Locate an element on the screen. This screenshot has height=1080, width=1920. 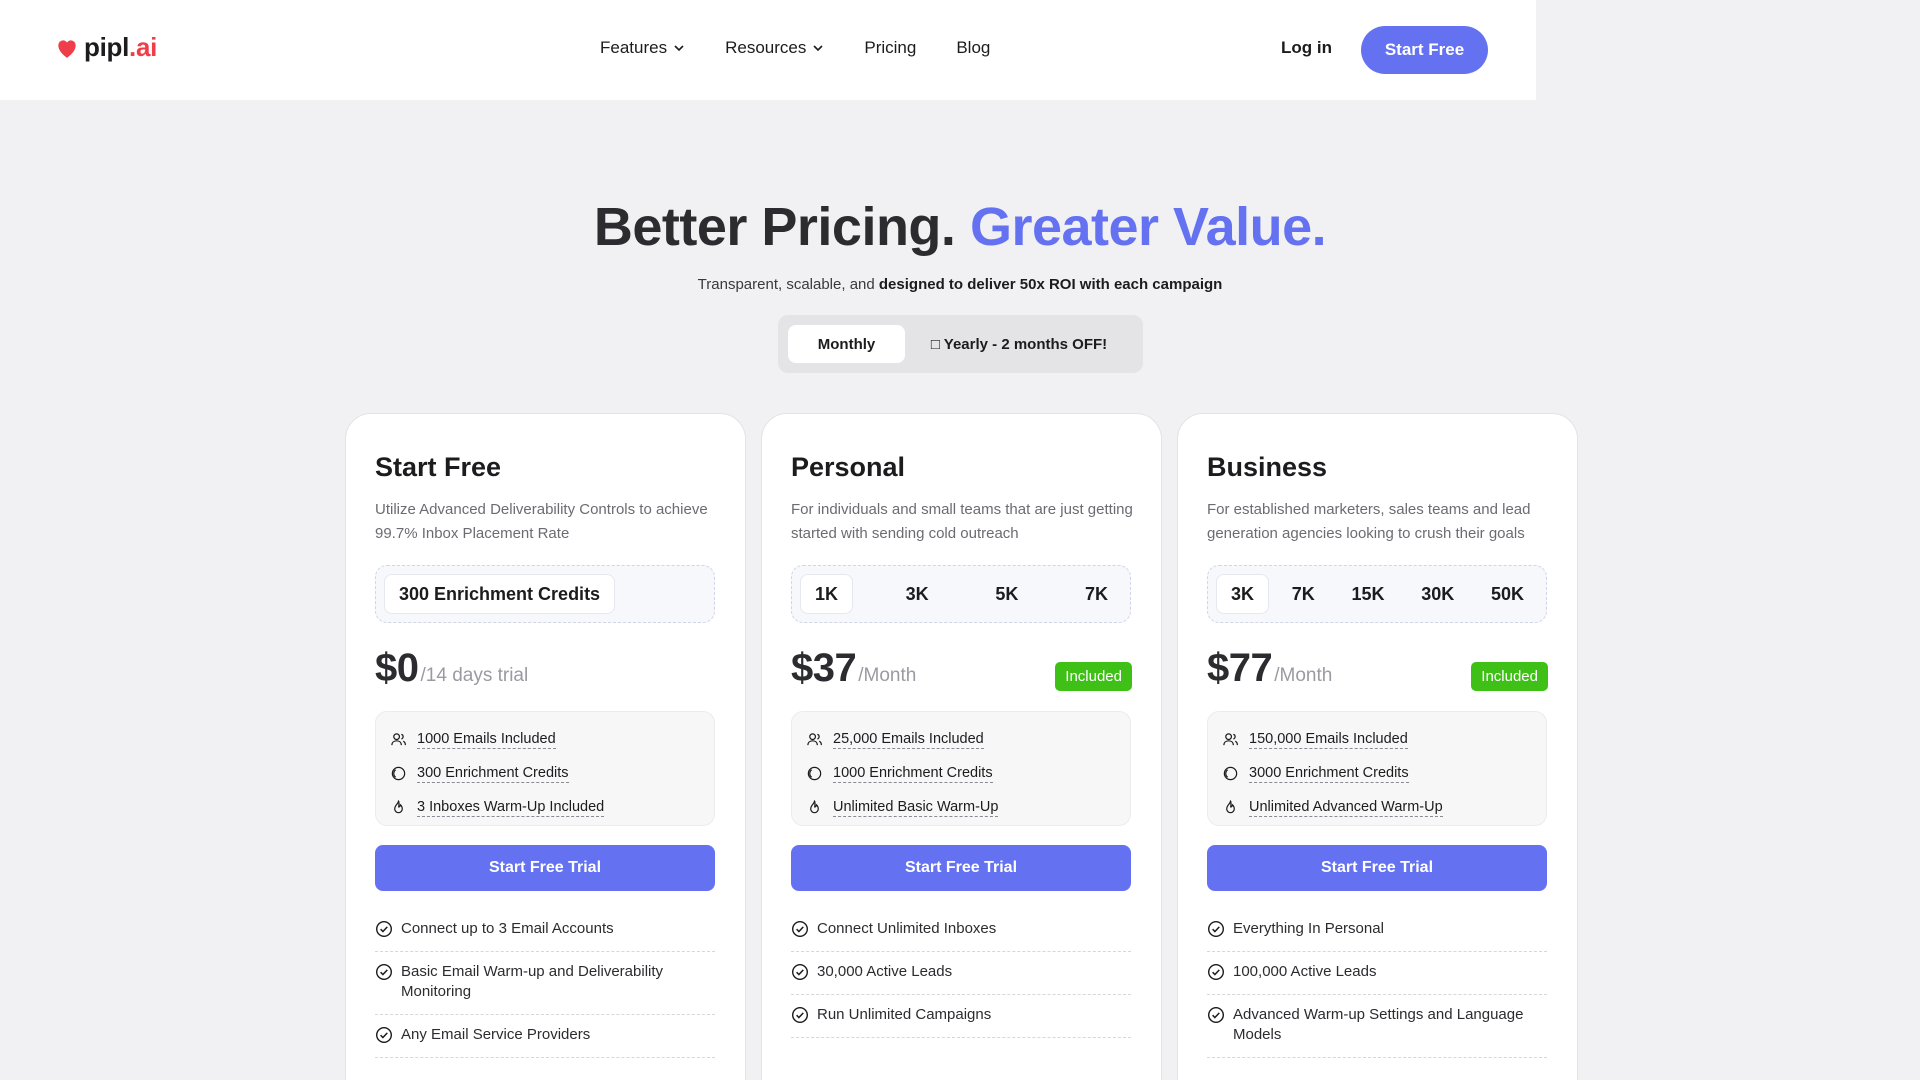
included-item-label: 25,000 Emails Included is located at coordinates (908, 739).